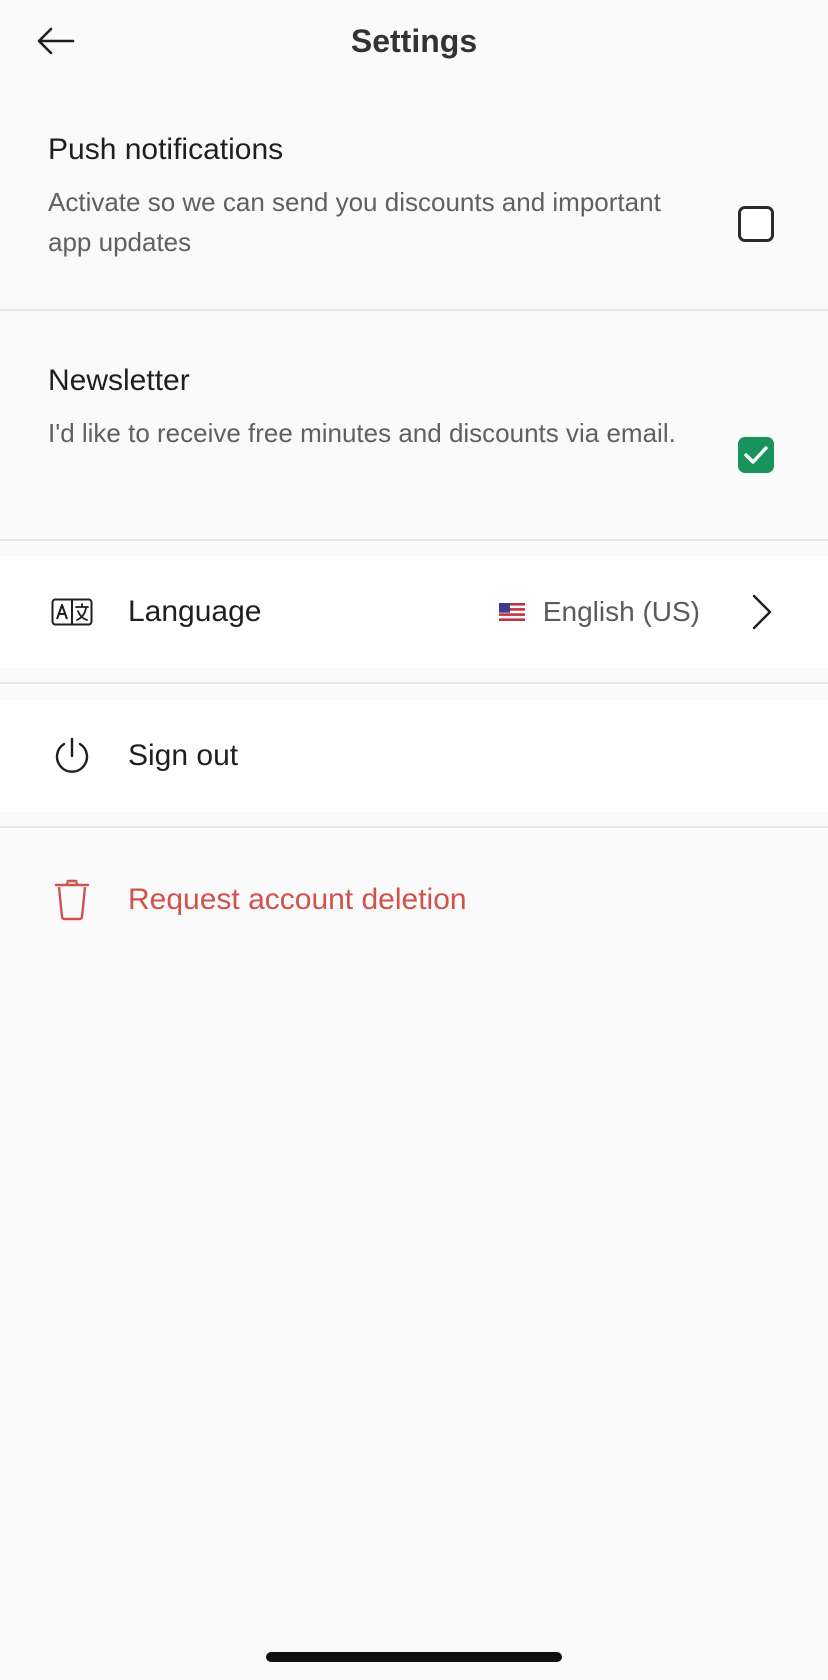 Image resolution: width=828 pixels, height=1680 pixels. Describe the element at coordinates (756, 224) in the screenshot. I see `push-notifications-checkbox` at that location.